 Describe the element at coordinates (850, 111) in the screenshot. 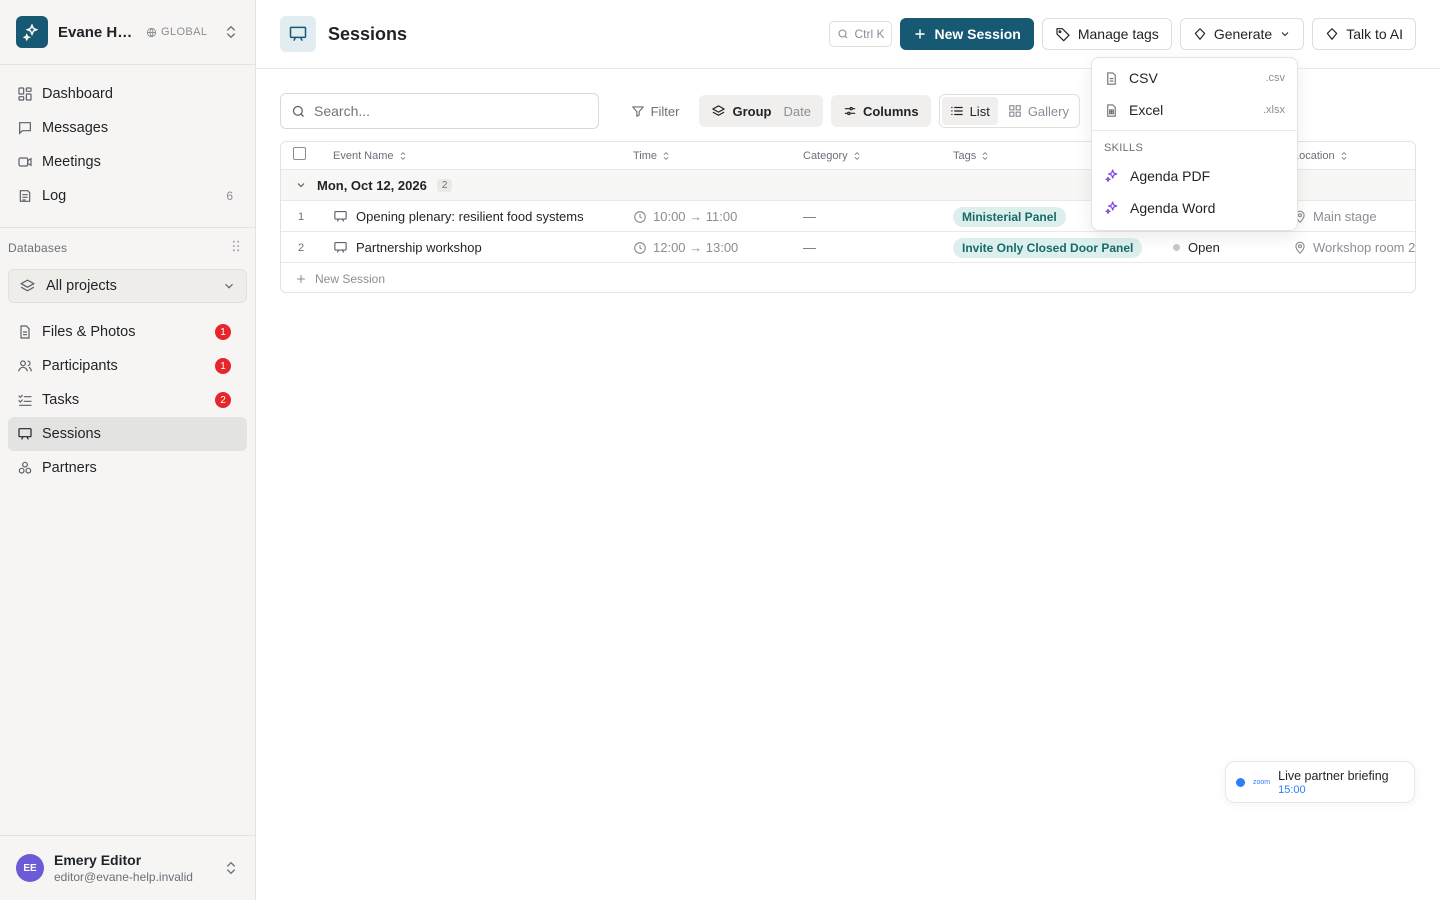

I see `sliders-icon` at that location.